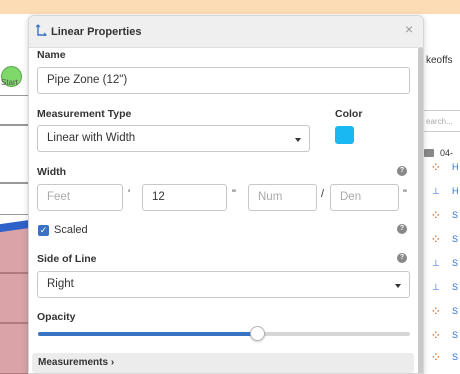  Describe the element at coordinates (349, 114) in the screenshot. I see `color-label: Color` at that location.